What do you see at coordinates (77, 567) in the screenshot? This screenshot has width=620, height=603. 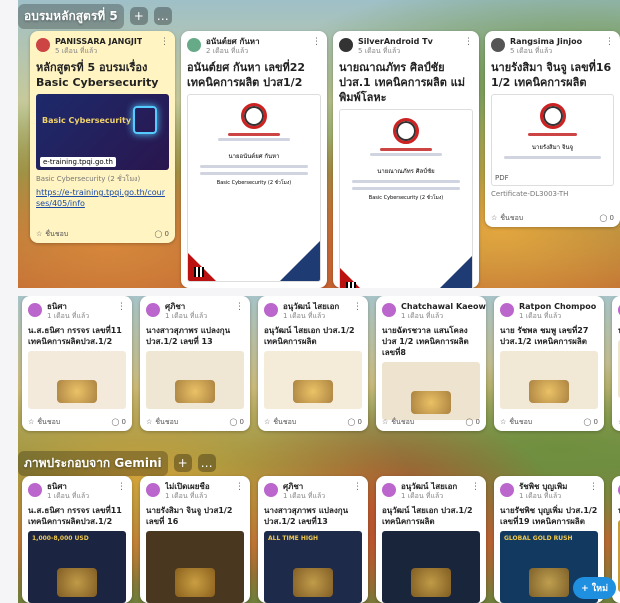 I see `post-image: 1,000-8,000 USD` at bounding box center [77, 567].